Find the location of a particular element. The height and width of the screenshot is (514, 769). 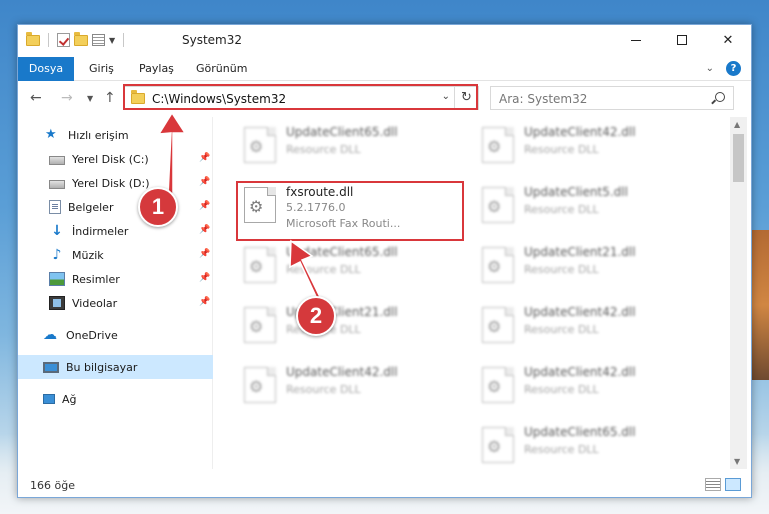

expand-ribbon-chevron-icon: ⌄ is located at coordinates (710, 68).